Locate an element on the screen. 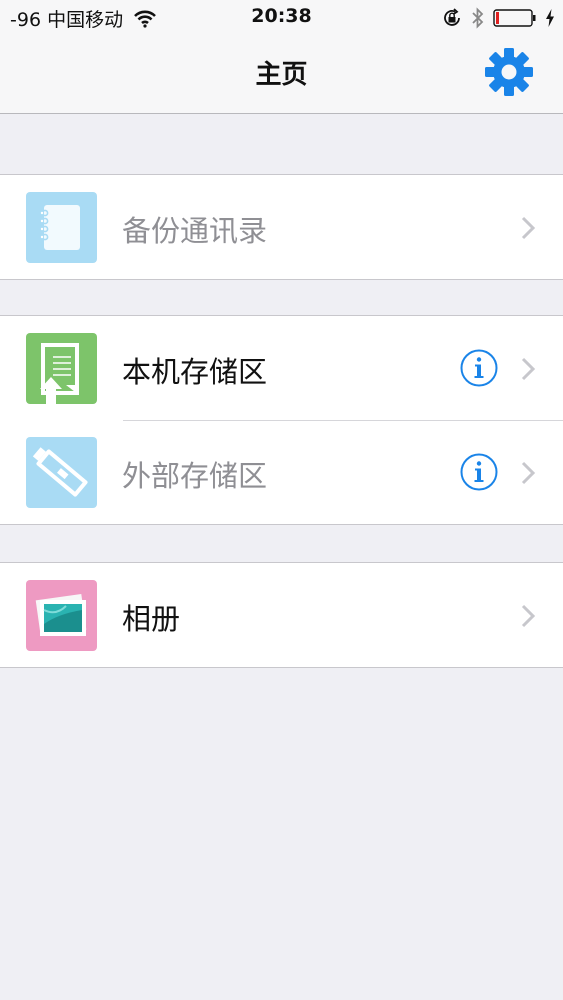 The image size is (563, 1000). nav-bar: 主页 is located at coordinates (281, 75).